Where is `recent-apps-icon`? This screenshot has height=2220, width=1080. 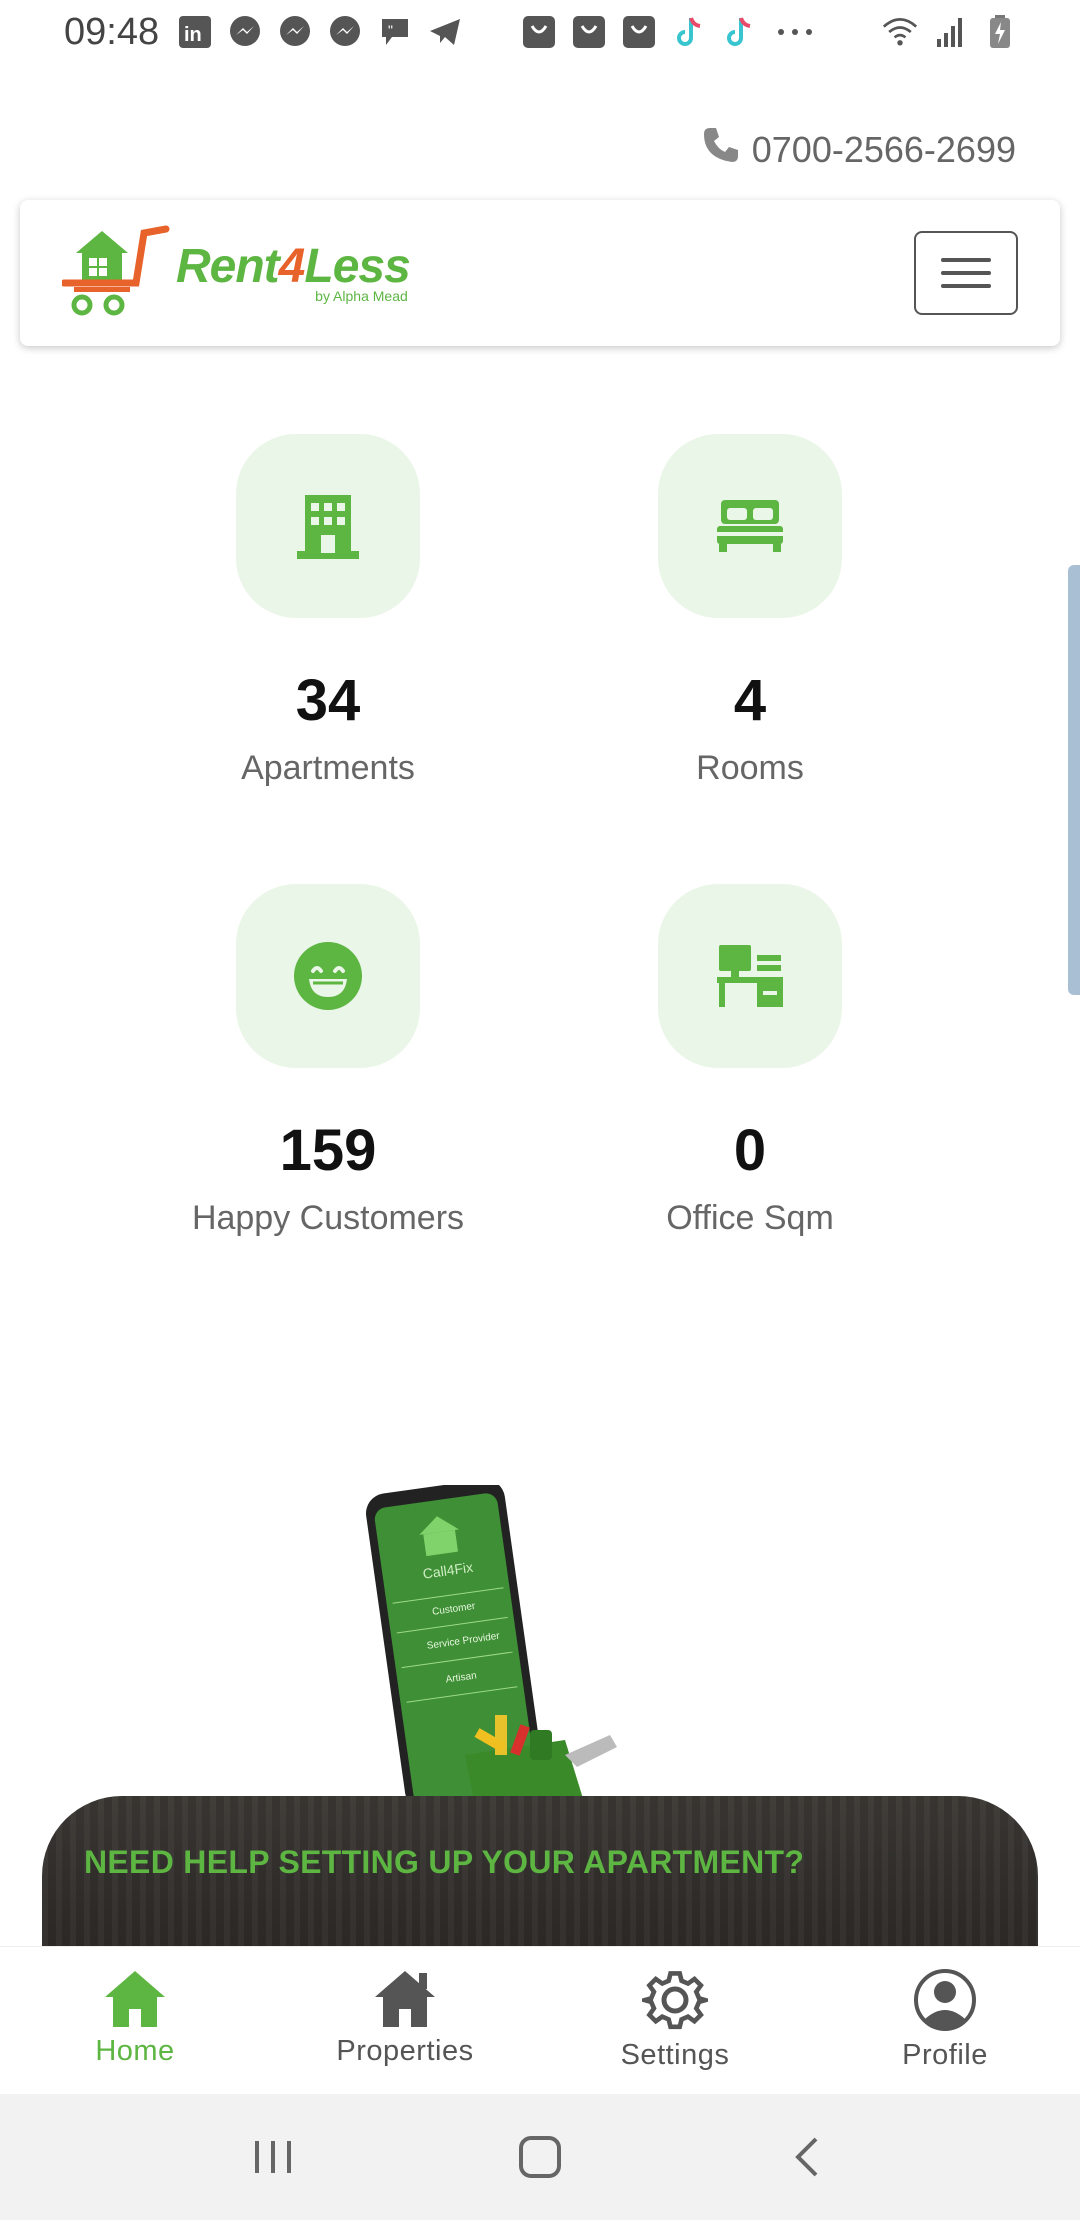 recent-apps-icon is located at coordinates (273, 2157).